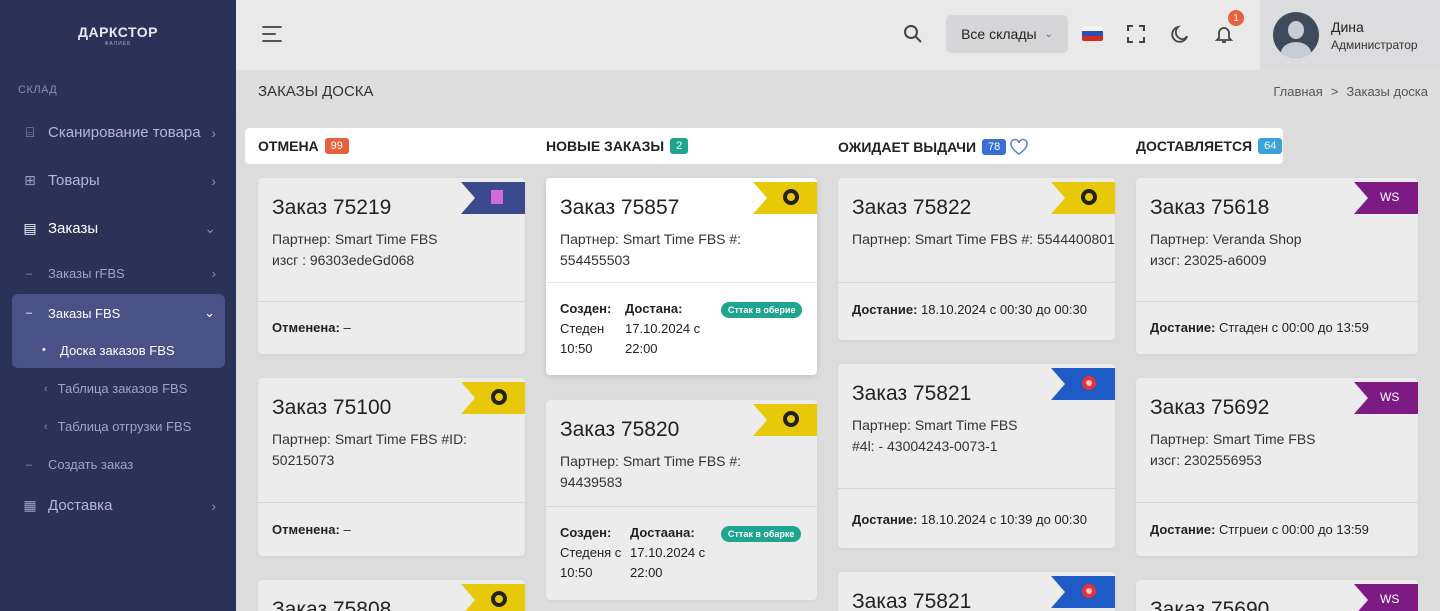  Describe the element at coordinates (1294, 327) in the screenshot. I see `footer-value: Стгаден с 00:00 до 13:59` at that location.